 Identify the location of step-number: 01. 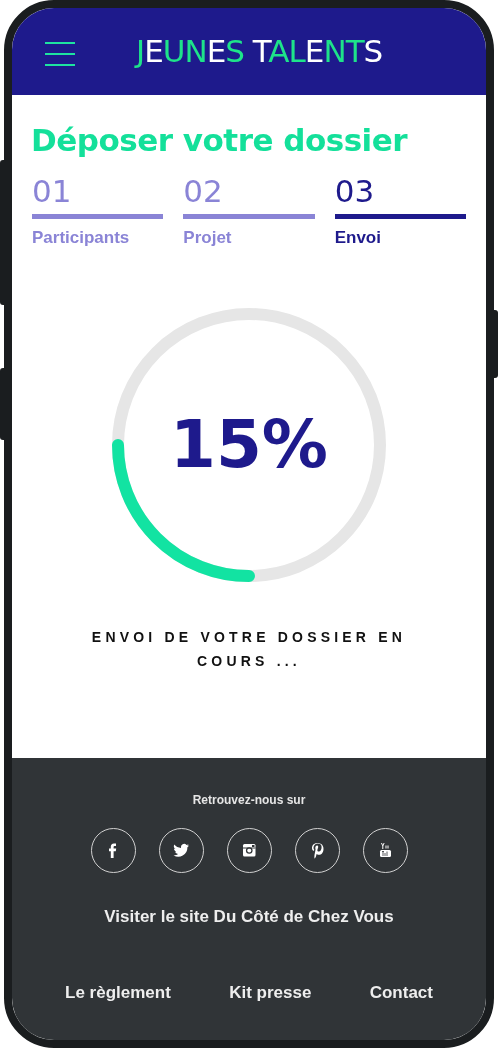
(52, 190).